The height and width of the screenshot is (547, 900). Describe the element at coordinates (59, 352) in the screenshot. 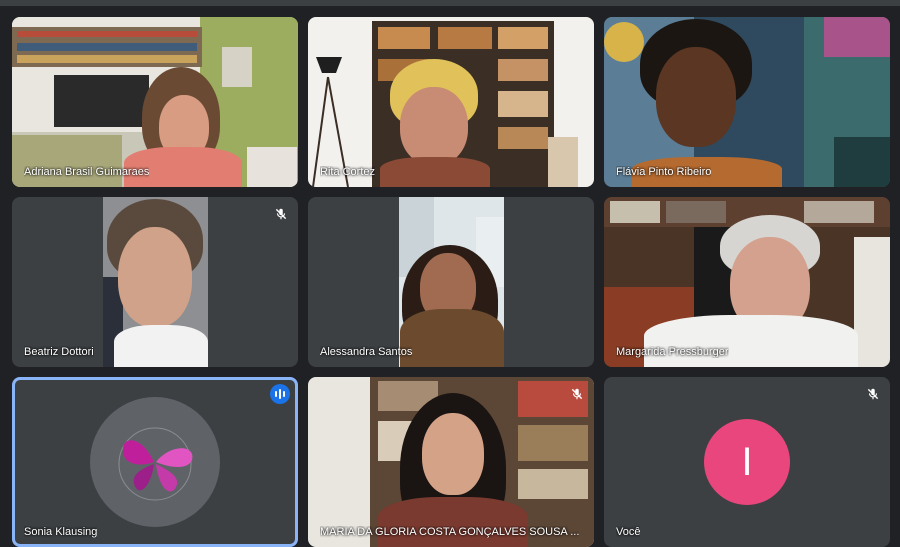

I see `participant-name: Beatriz Dottori` at that location.